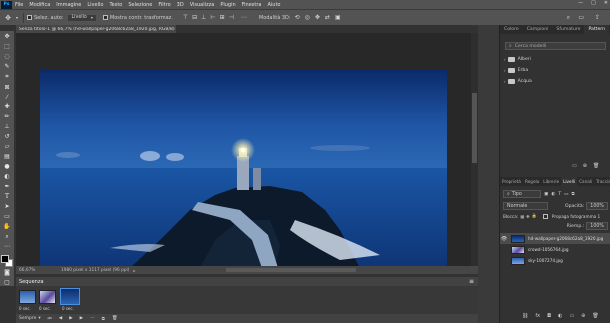 The height and width of the screenshot is (323, 610). I want to click on pattern-search-input: ⌕ Cerca modelli, so click(555, 46).